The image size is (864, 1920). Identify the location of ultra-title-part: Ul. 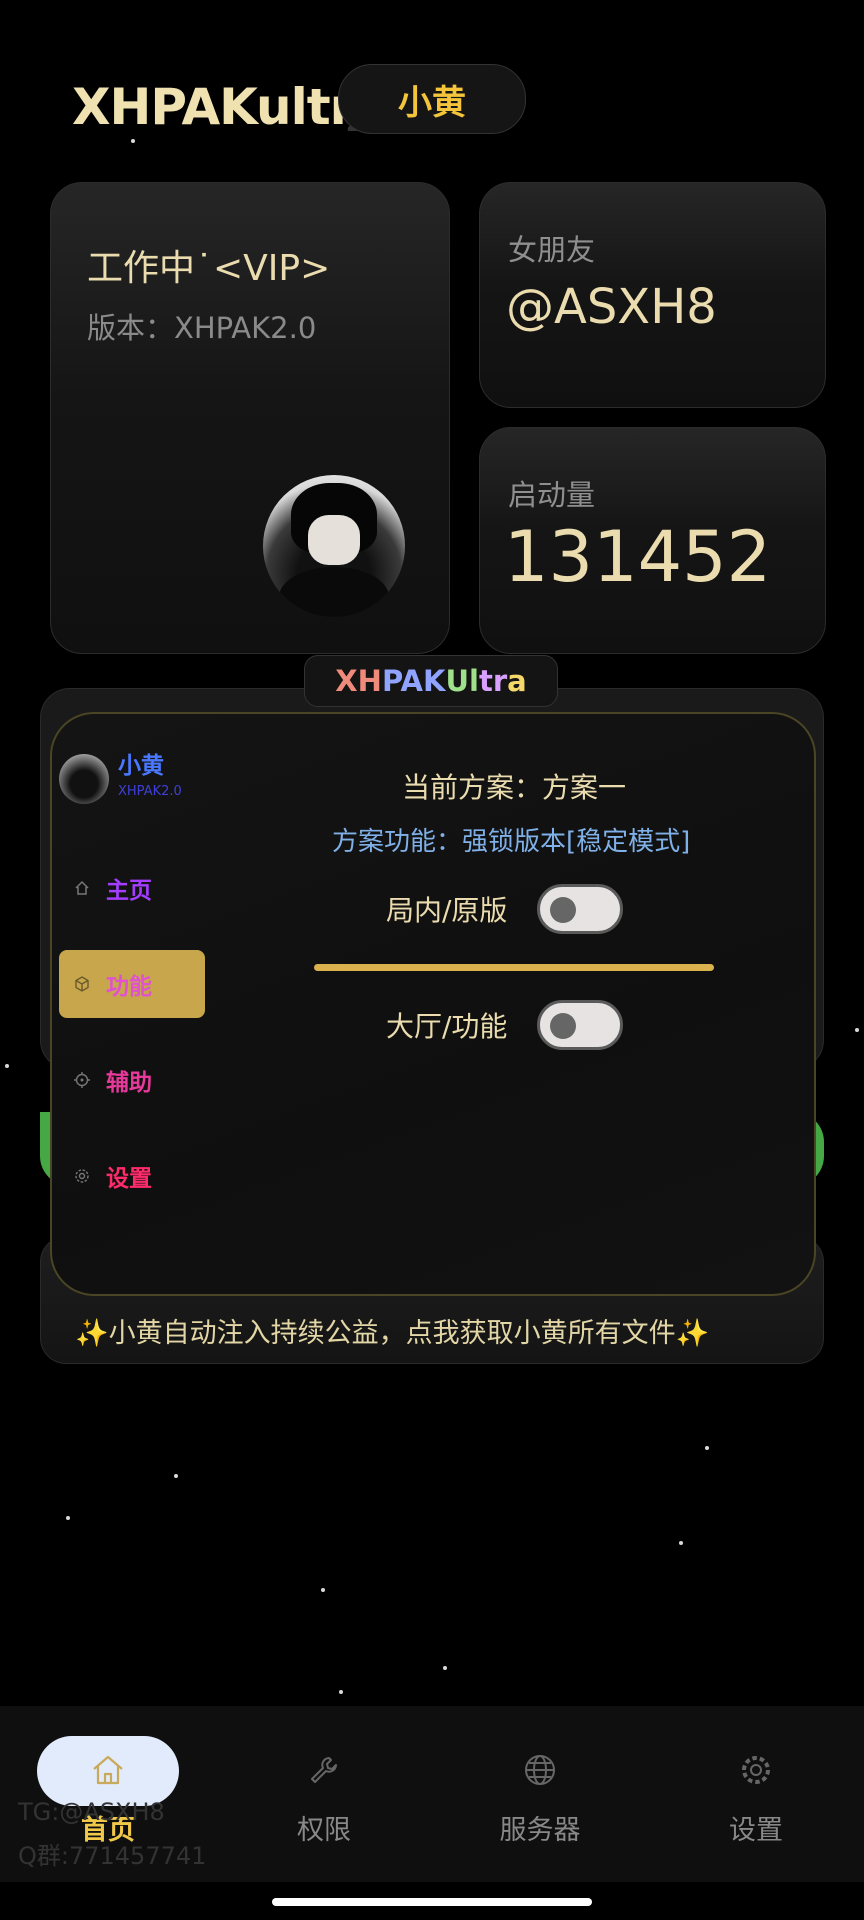
(462, 681).